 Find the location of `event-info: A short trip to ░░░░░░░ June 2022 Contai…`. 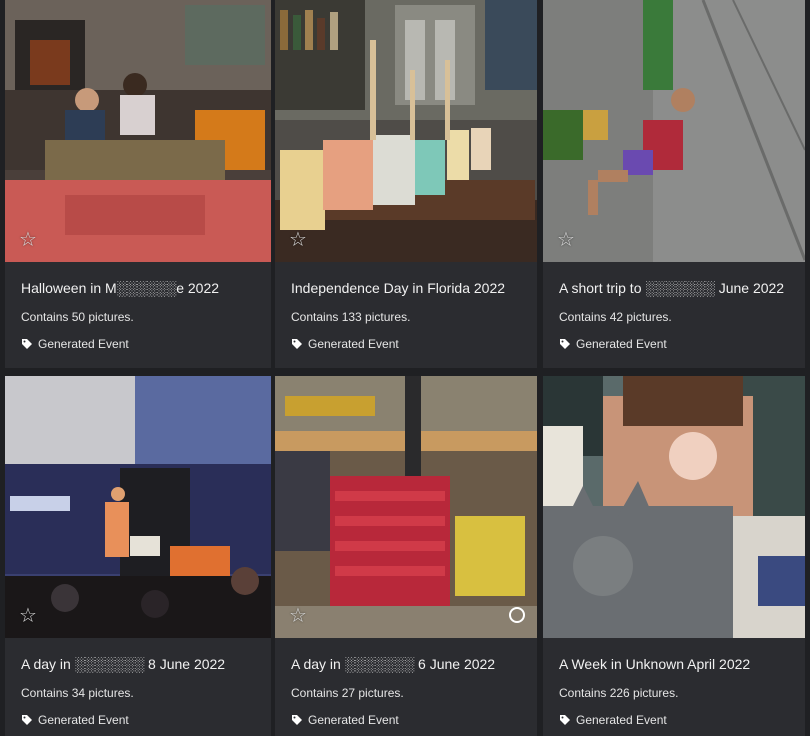

event-info: A short trip to ░░░░░░░ June 2022 Contai… is located at coordinates (674, 315).